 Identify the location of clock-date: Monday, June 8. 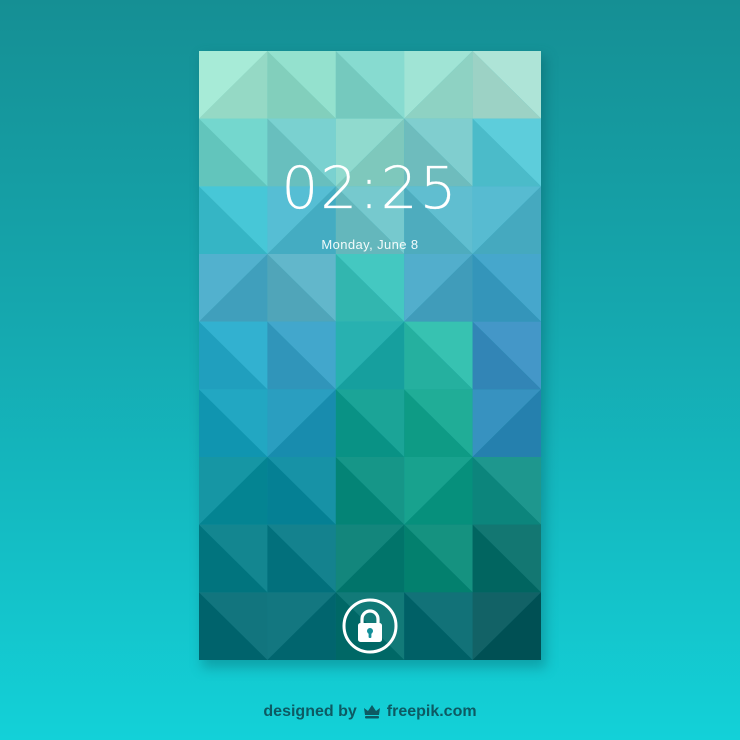
(370, 244).